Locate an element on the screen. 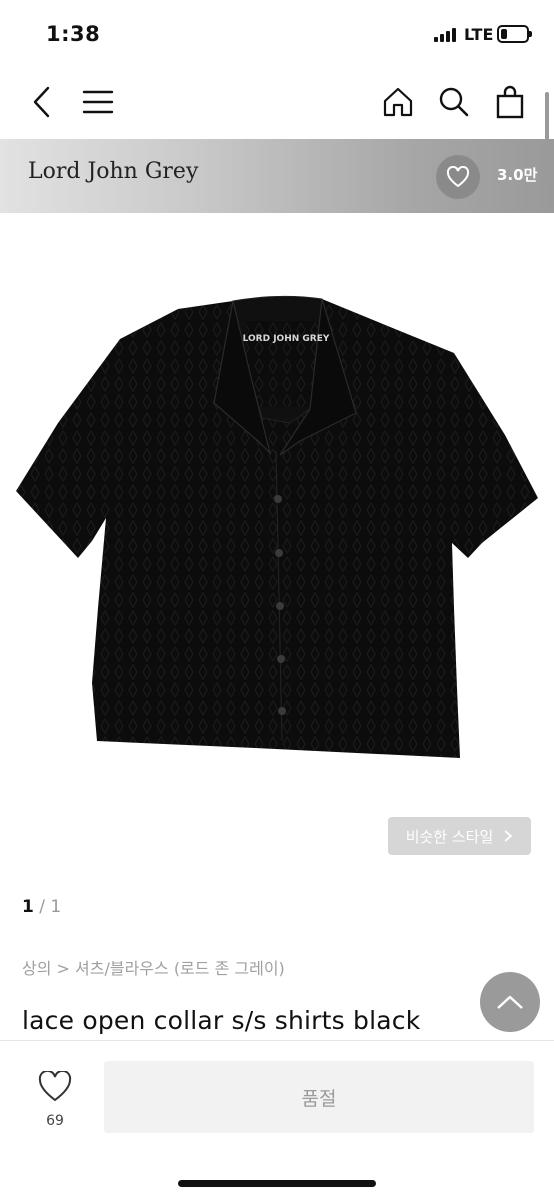 The image size is (554, 1200). signal-strength-icon is located at coordinates (447, 35).